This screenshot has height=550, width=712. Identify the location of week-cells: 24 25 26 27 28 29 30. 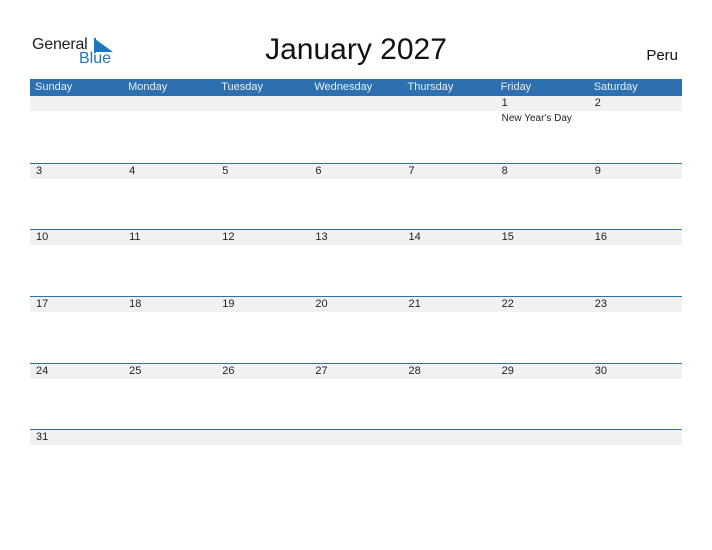
(356, 394).